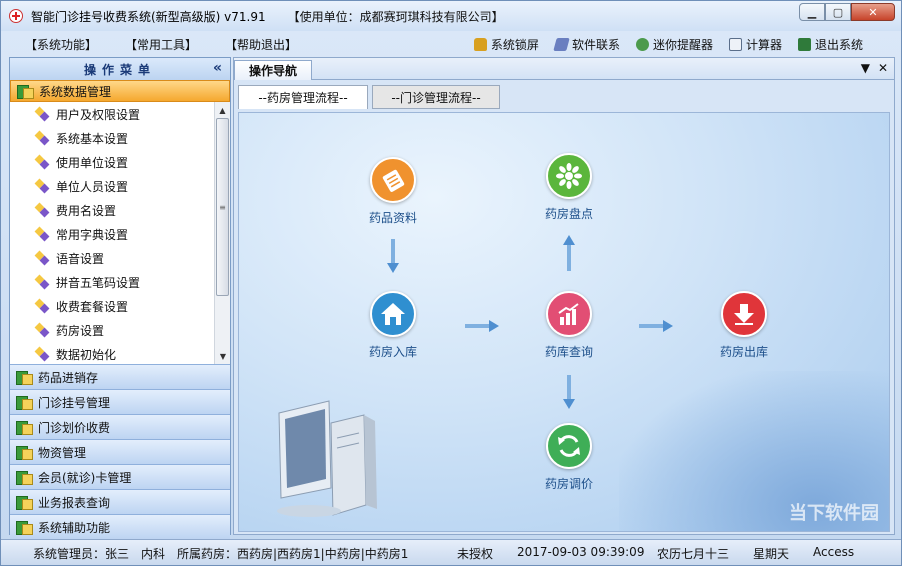 This screenshot has width=902, height=566. Describe the element at coordinates (120, 501) in the screenshot. I see `sidebar-group-reports: 业务报表查询` at that location.